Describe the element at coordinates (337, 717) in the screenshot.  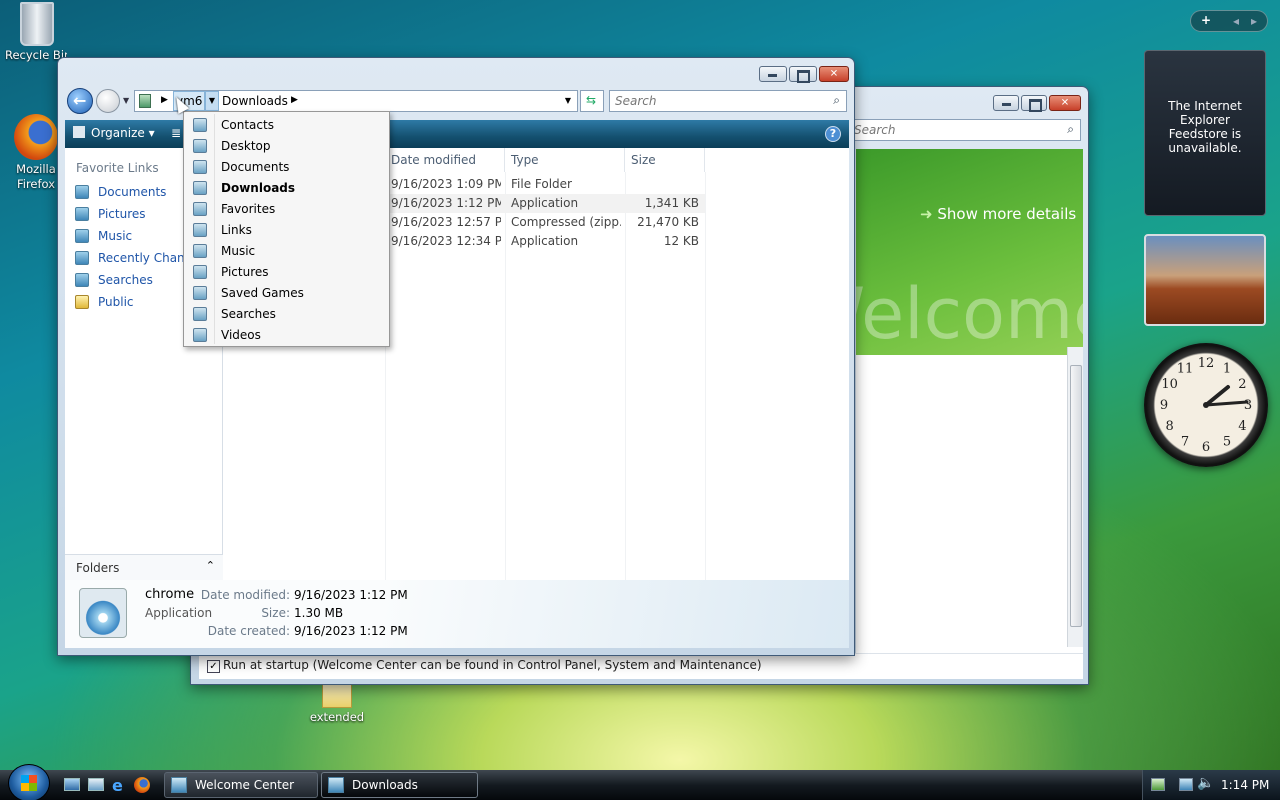
I see `desktop-icon-label: extended` at that location.